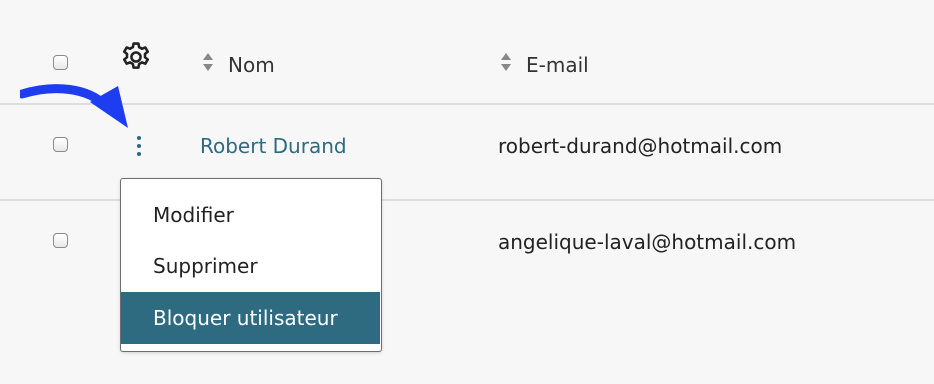 The height and width of the screenshot is (384, 934). I want to click on header-divider, so click(467, 104).